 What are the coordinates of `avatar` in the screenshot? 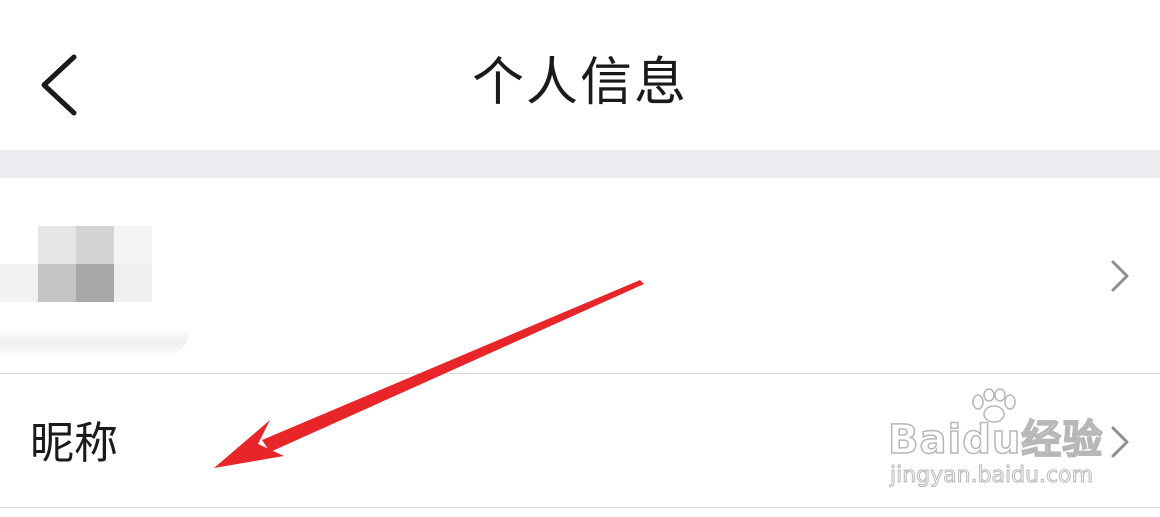 It's located at (77, 266).